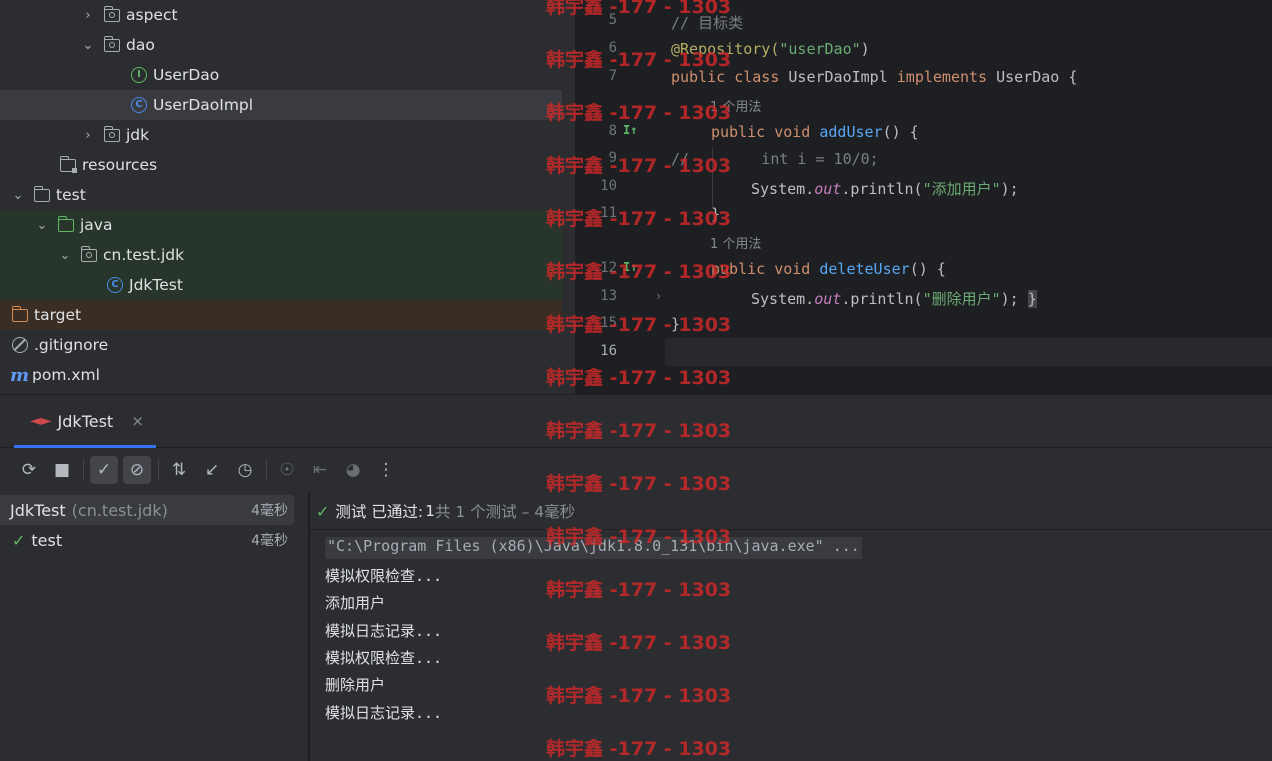 The image size is (1272, 761). I want to click on folded-brace: }, so click(1032, 299).